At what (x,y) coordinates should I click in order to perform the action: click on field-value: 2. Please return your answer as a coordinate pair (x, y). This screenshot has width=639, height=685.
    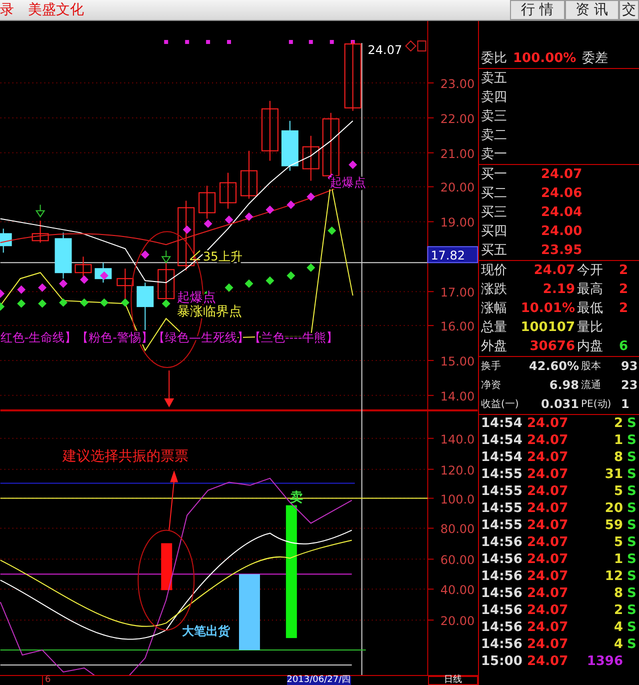
    Looking at the image, I should click on (624, 309).